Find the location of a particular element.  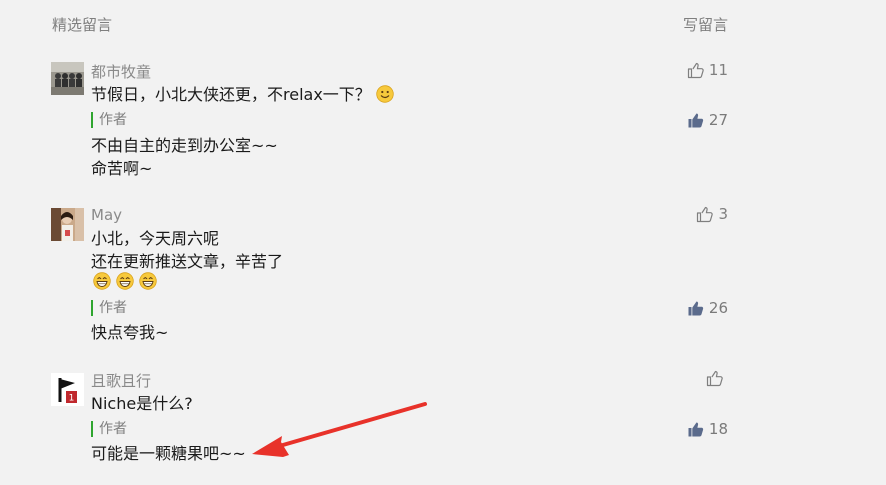

red-arrow-annotation is located at coordinates (339, 429).